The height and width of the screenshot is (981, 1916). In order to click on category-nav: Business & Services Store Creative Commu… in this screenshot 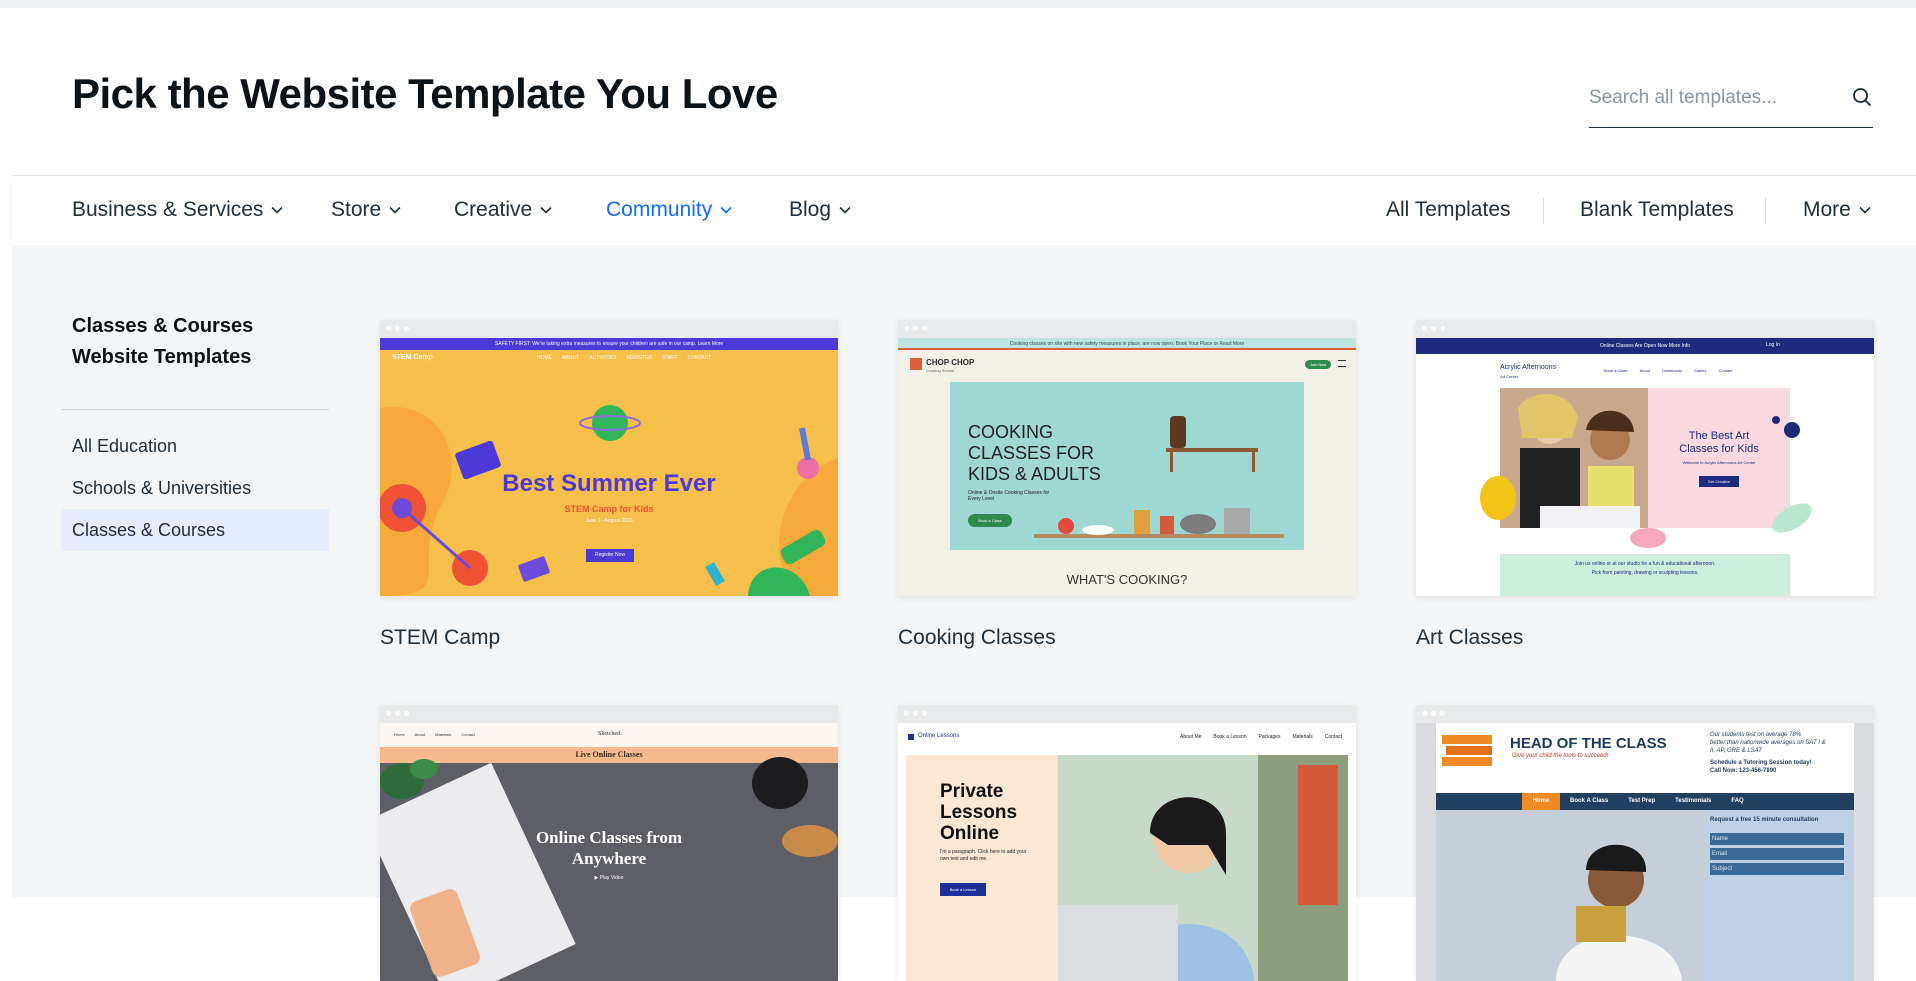, I will do `click(964, 210)`.